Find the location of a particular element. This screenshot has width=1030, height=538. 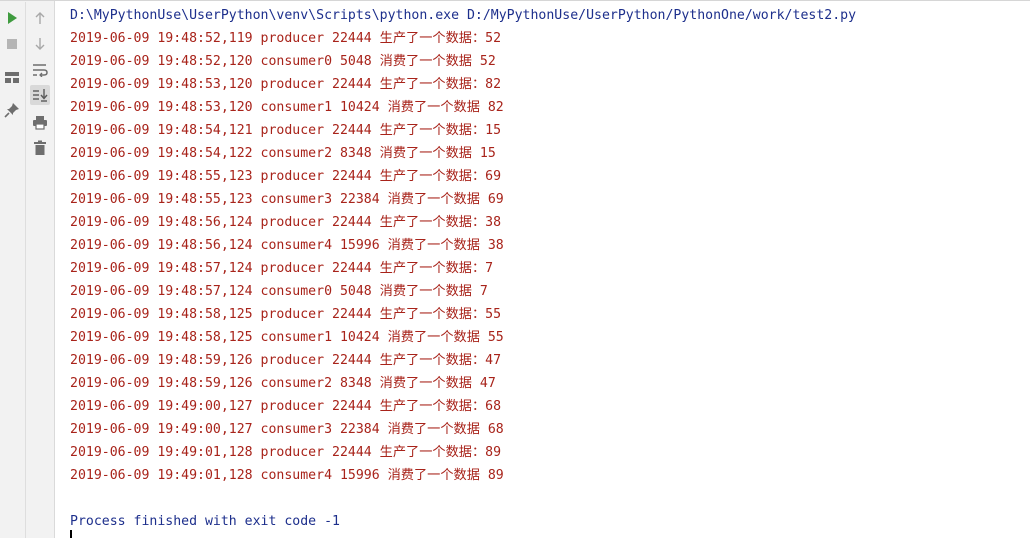

next-occurrence-button is located at coordinates (40, 44).